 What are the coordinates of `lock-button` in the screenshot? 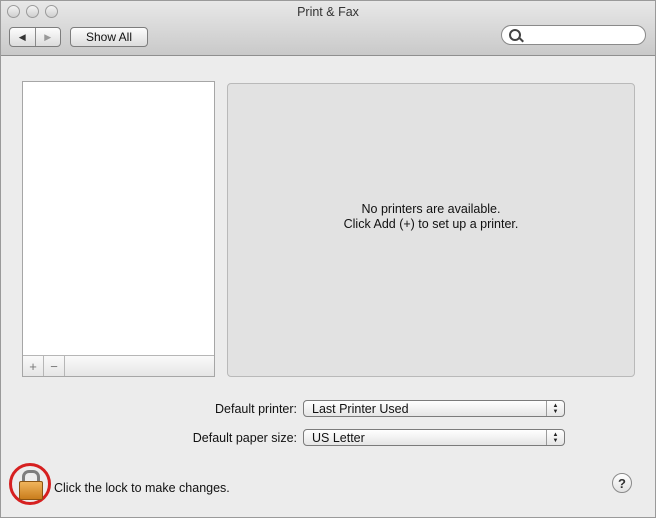 It's located at (30, 484).